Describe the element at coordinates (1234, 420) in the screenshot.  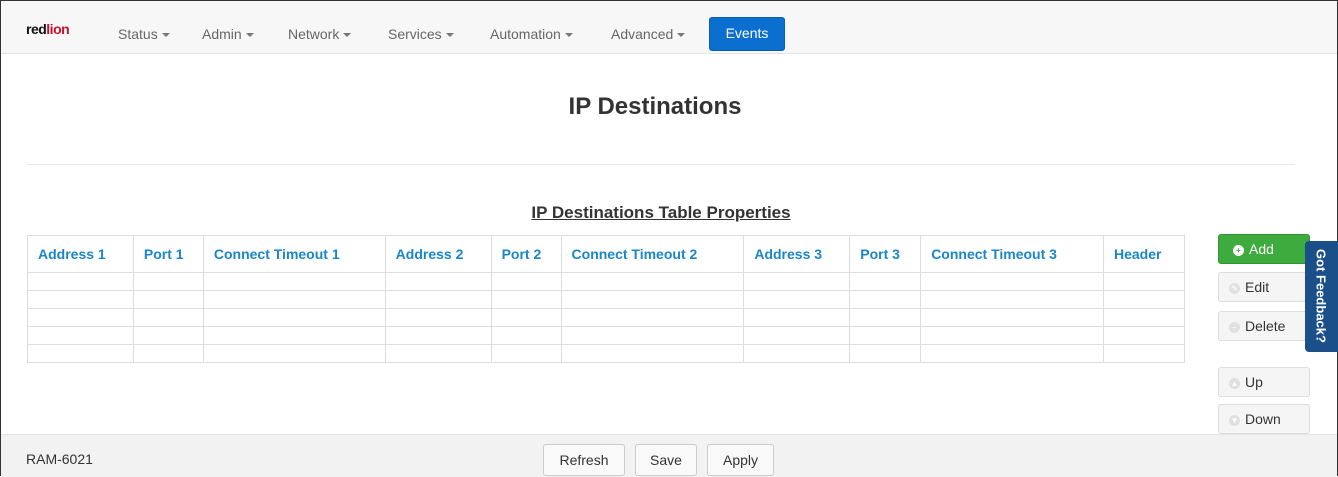
I see `arrow-down-icon: ▼` at that location.